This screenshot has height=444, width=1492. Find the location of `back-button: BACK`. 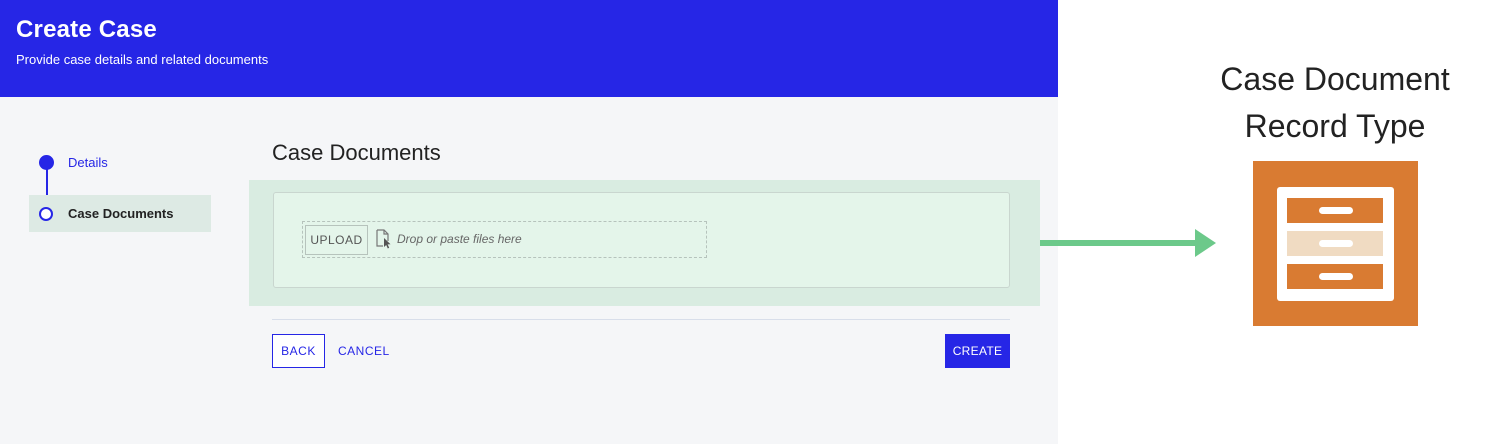

back-button: BACK is located at coordinates (298, 351).